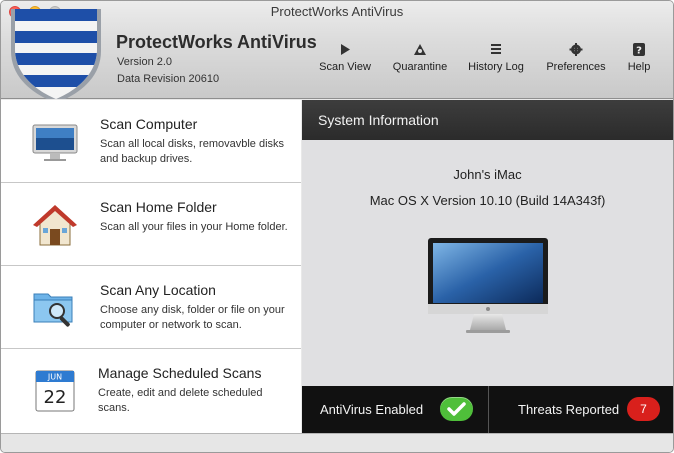 The width and height of the screenshot is (674, 453). Describe the element at coordinates (216, 42) in the screenshot. I see `app-name: ProtectWorks AntiVirus` at that location.